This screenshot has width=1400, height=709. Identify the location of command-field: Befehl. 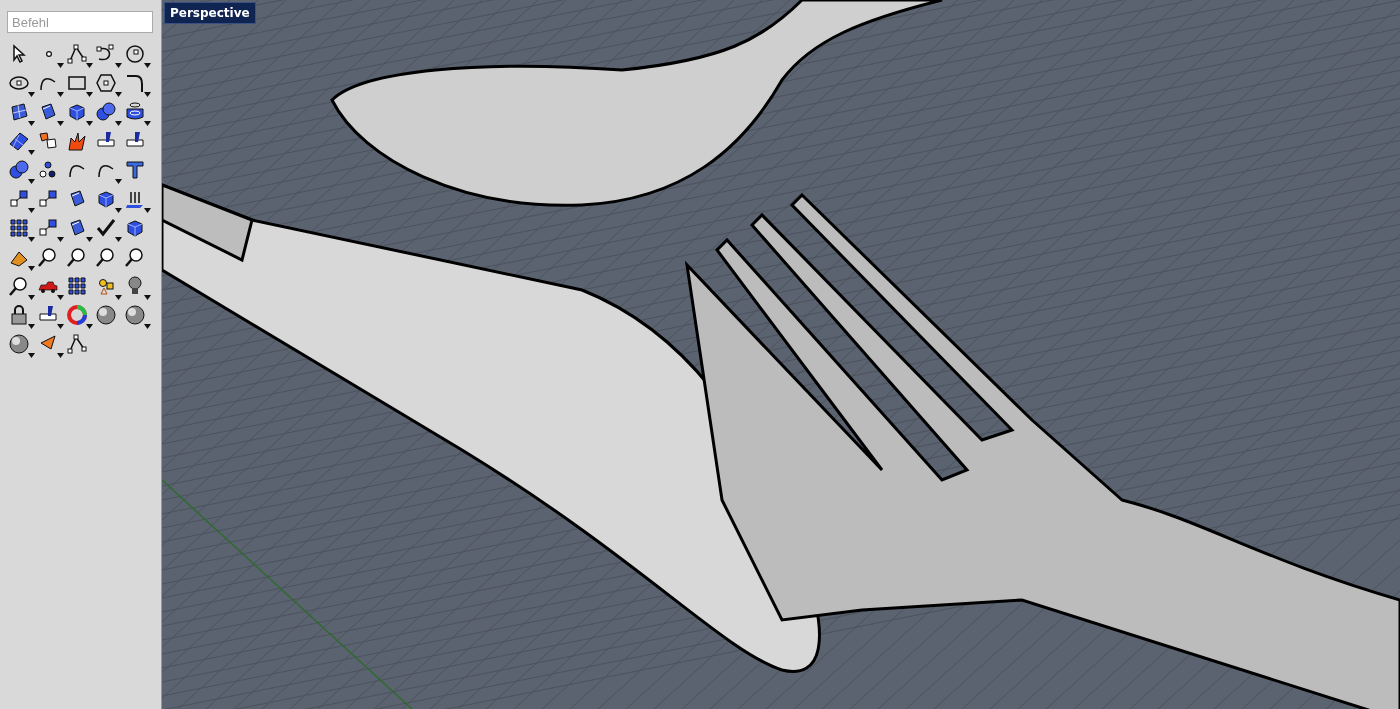
(80, 22).